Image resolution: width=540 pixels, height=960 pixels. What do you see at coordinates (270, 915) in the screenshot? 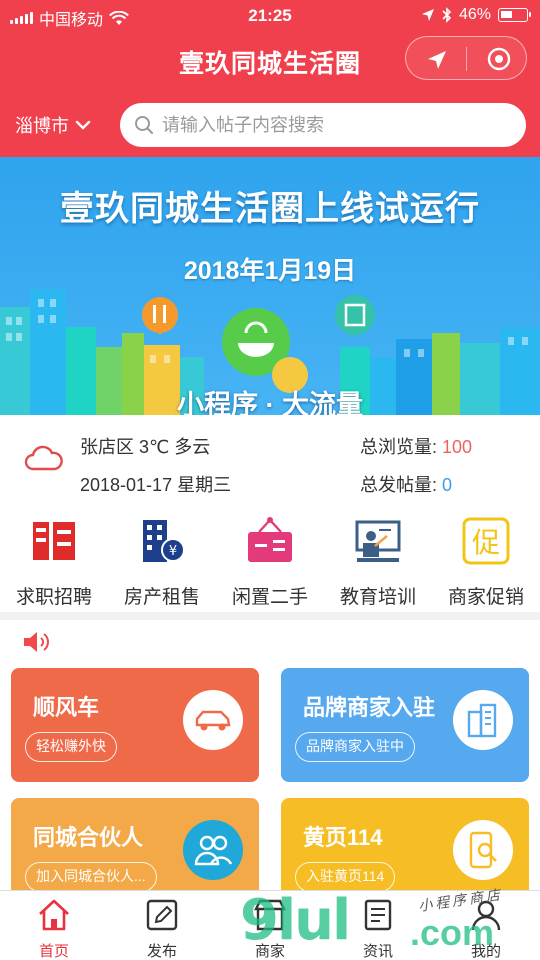
I see `shop-icon` at bounding box center [270, 915].